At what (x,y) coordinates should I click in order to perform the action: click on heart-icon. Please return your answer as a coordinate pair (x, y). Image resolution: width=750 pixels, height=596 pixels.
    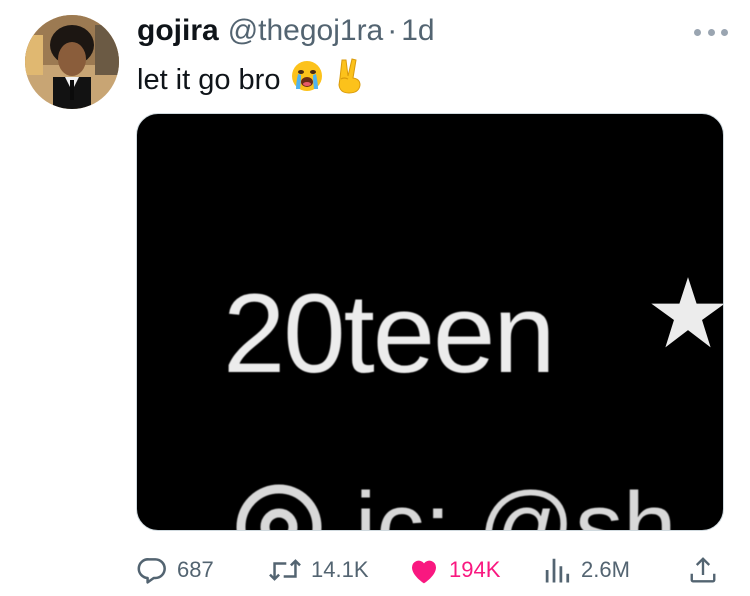
    Looking at the image, I should click on (424, 572).